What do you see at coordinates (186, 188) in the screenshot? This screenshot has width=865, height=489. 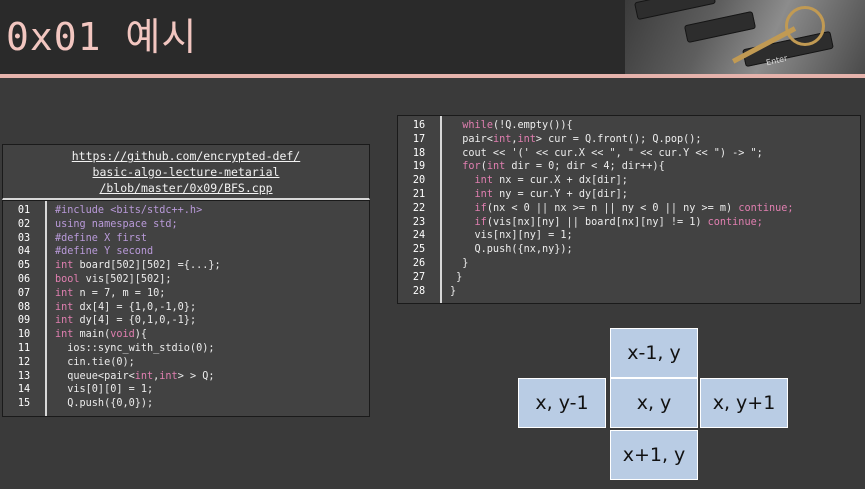 I see `source-link-line: /blob/master/0x09/BFS.cpp` at bounding box center [186, 188].